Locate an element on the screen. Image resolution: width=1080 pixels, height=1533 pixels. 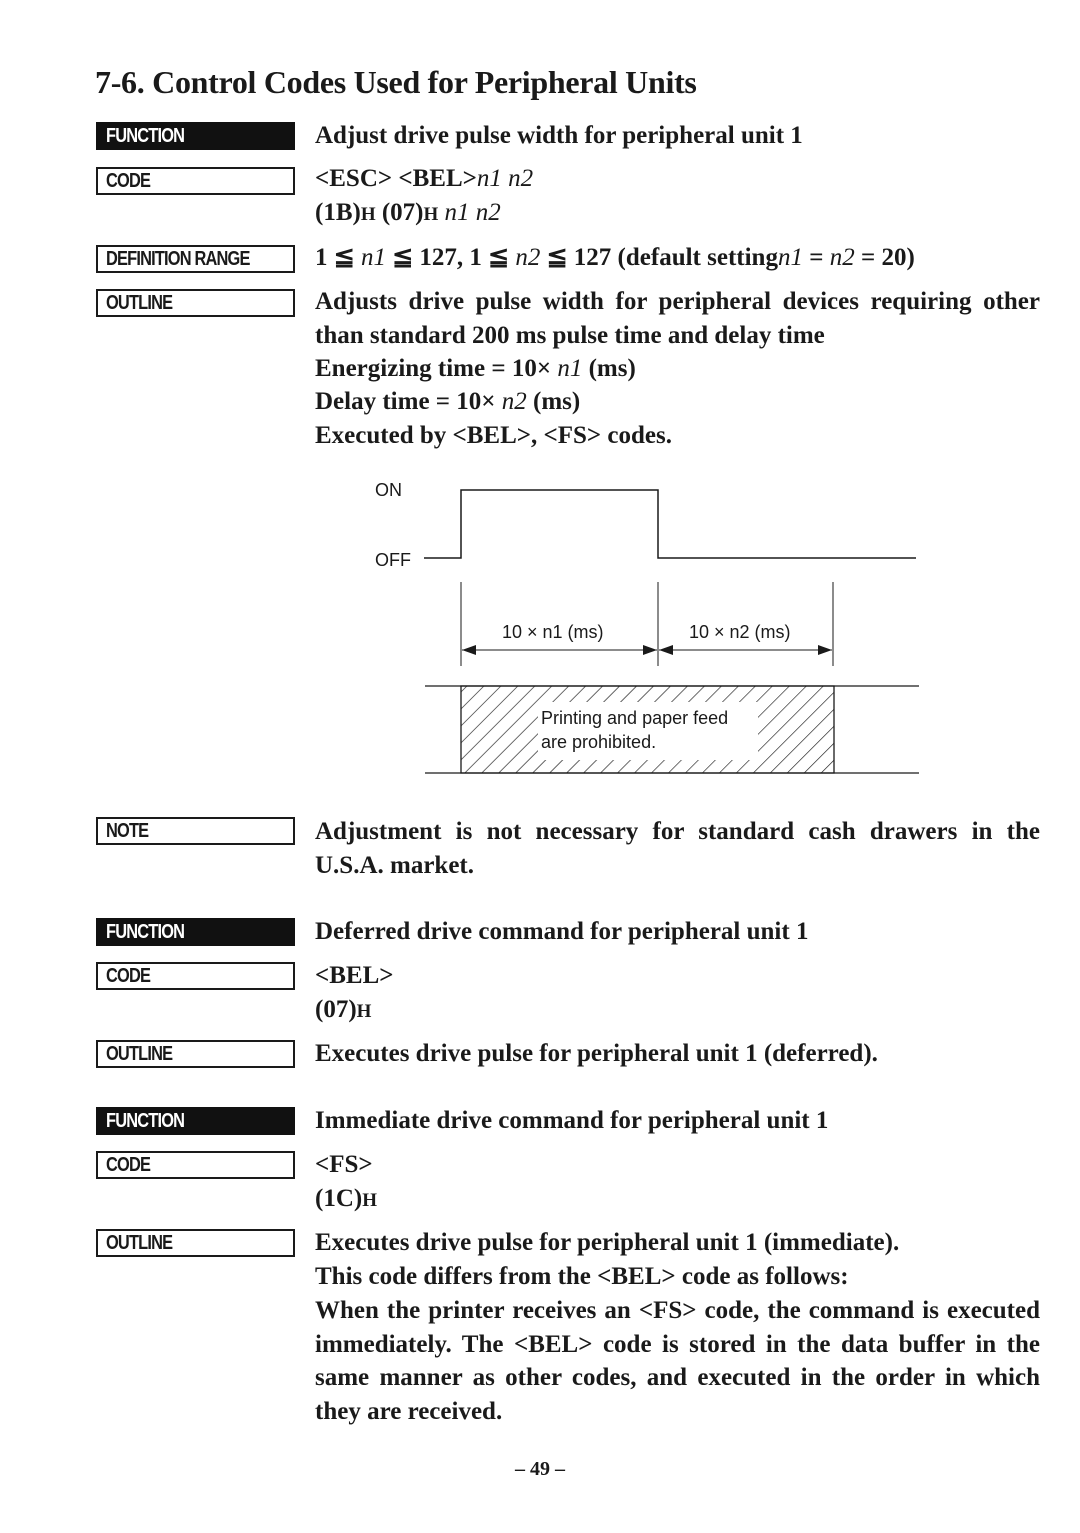
prohibited-text-line1: Printing and paper feed is located at coordinates (634, 718).